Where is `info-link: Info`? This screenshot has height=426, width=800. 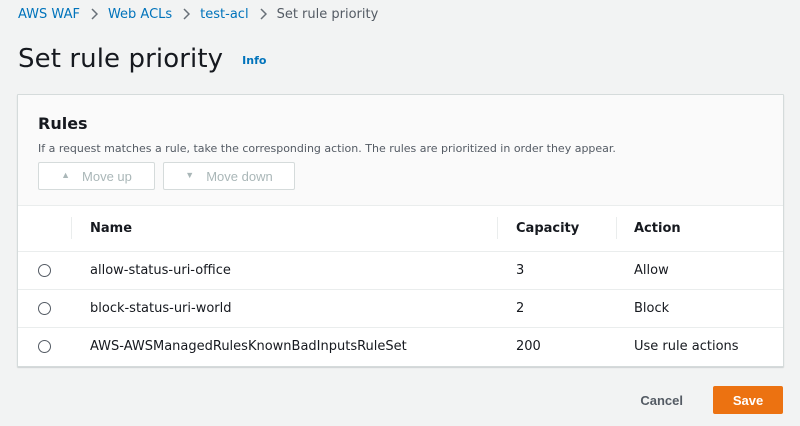 info-link: Info is located at coordinates (254, 60).